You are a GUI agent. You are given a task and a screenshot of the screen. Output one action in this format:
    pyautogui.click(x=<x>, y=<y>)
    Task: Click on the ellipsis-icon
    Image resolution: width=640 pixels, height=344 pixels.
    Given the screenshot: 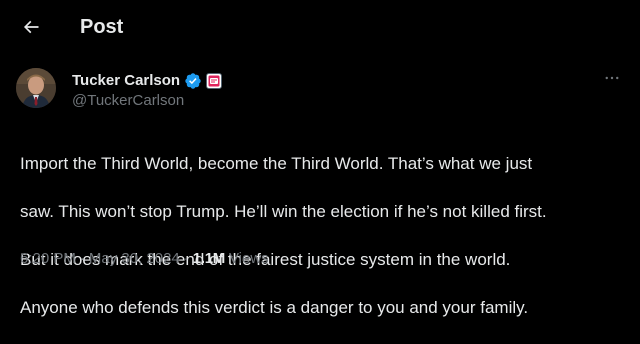 What is the action you would take?
    pyautogui.click(x=612, y=78)
    